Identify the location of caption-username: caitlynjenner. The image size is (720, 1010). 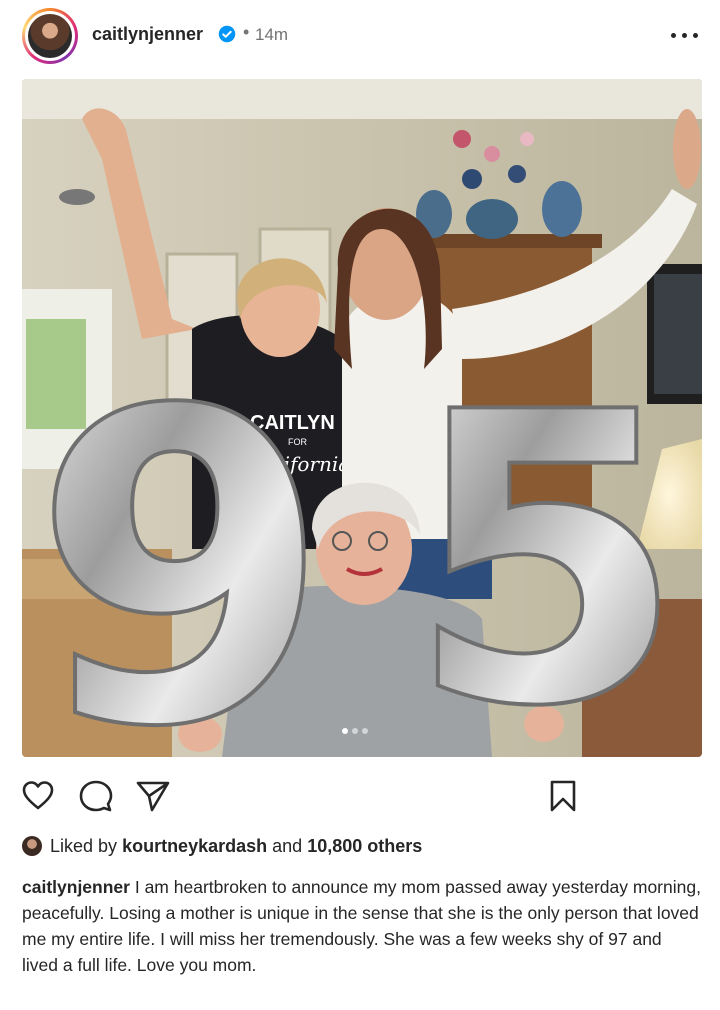
(76, 887).